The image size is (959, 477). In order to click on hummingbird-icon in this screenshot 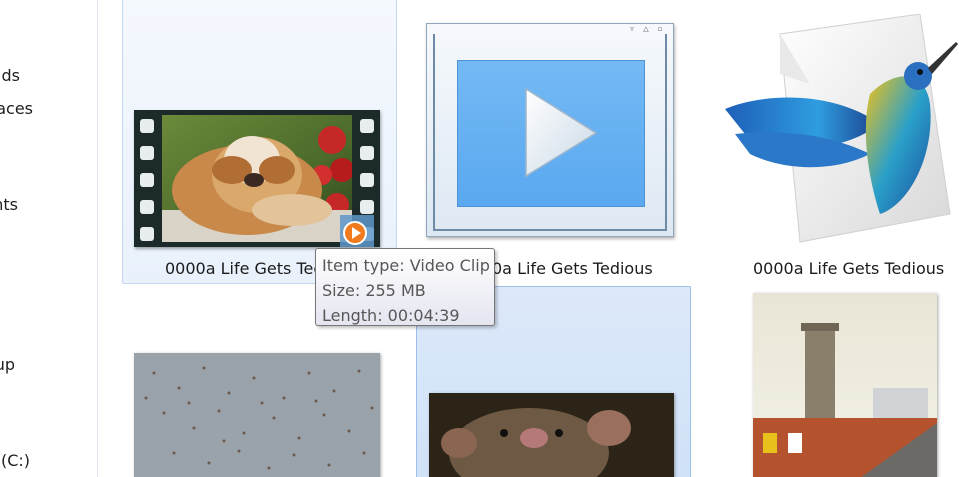, I will do `click(839, 129)`.